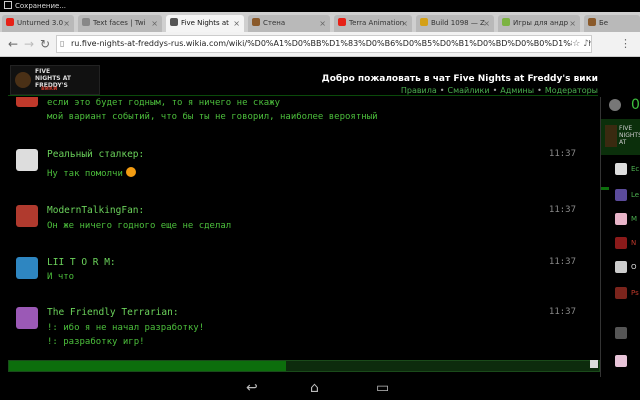  What do you see at coordinates (611, 136) in the screenshot?
I see `room-image` at bounding box center [611, 136].